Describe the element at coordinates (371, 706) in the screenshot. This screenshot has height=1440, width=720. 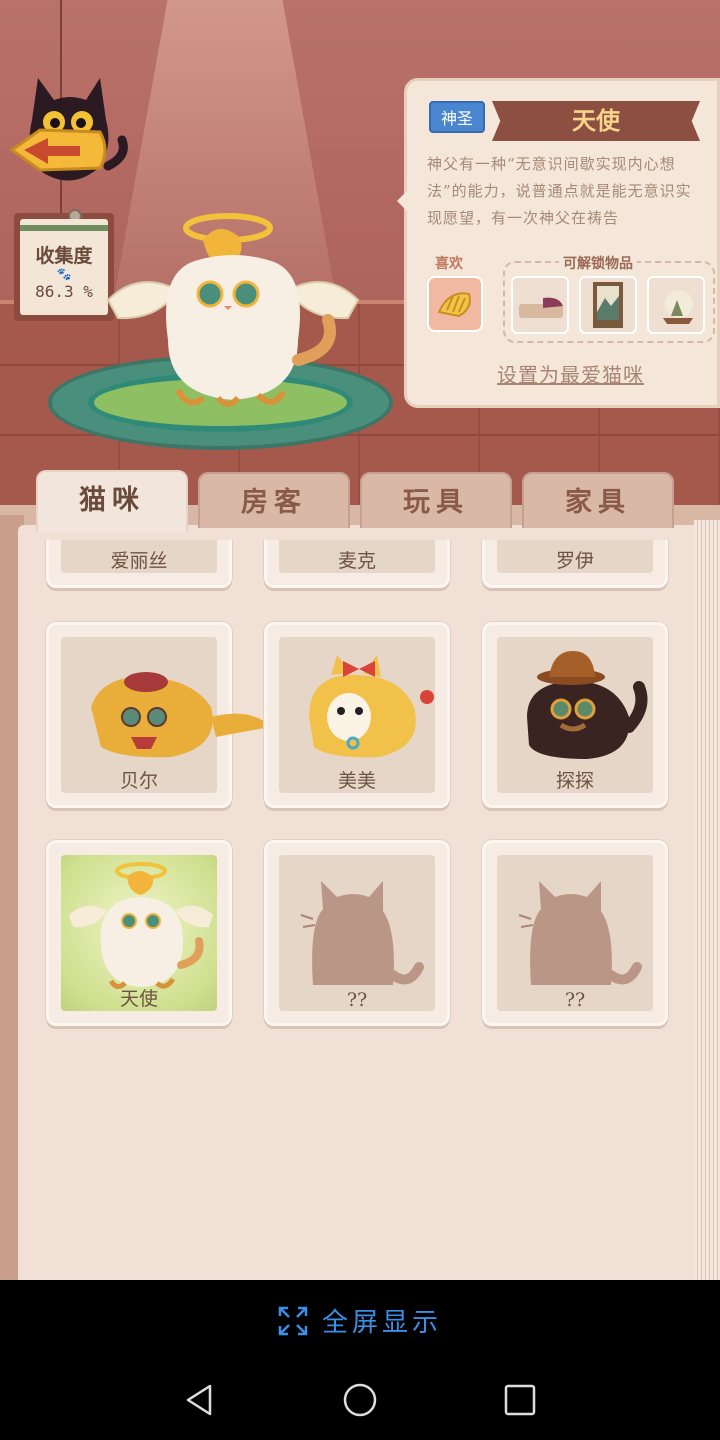
I see `meimei-cat-icon` at that location.